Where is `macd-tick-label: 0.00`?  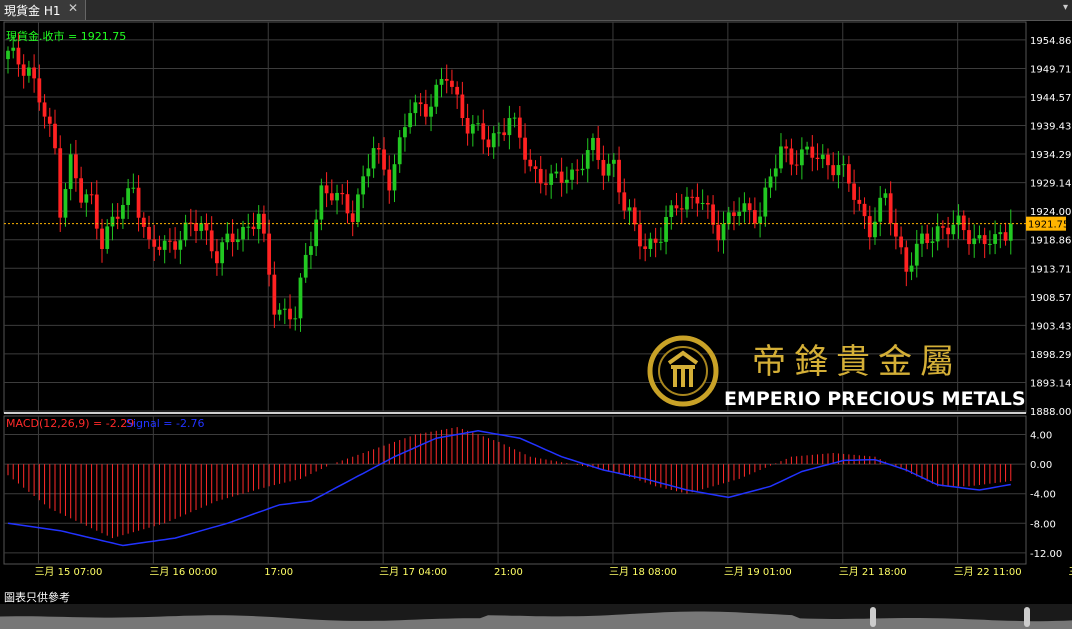
macd-tick-label: 0.00 is located at coordinates (1041, 465).